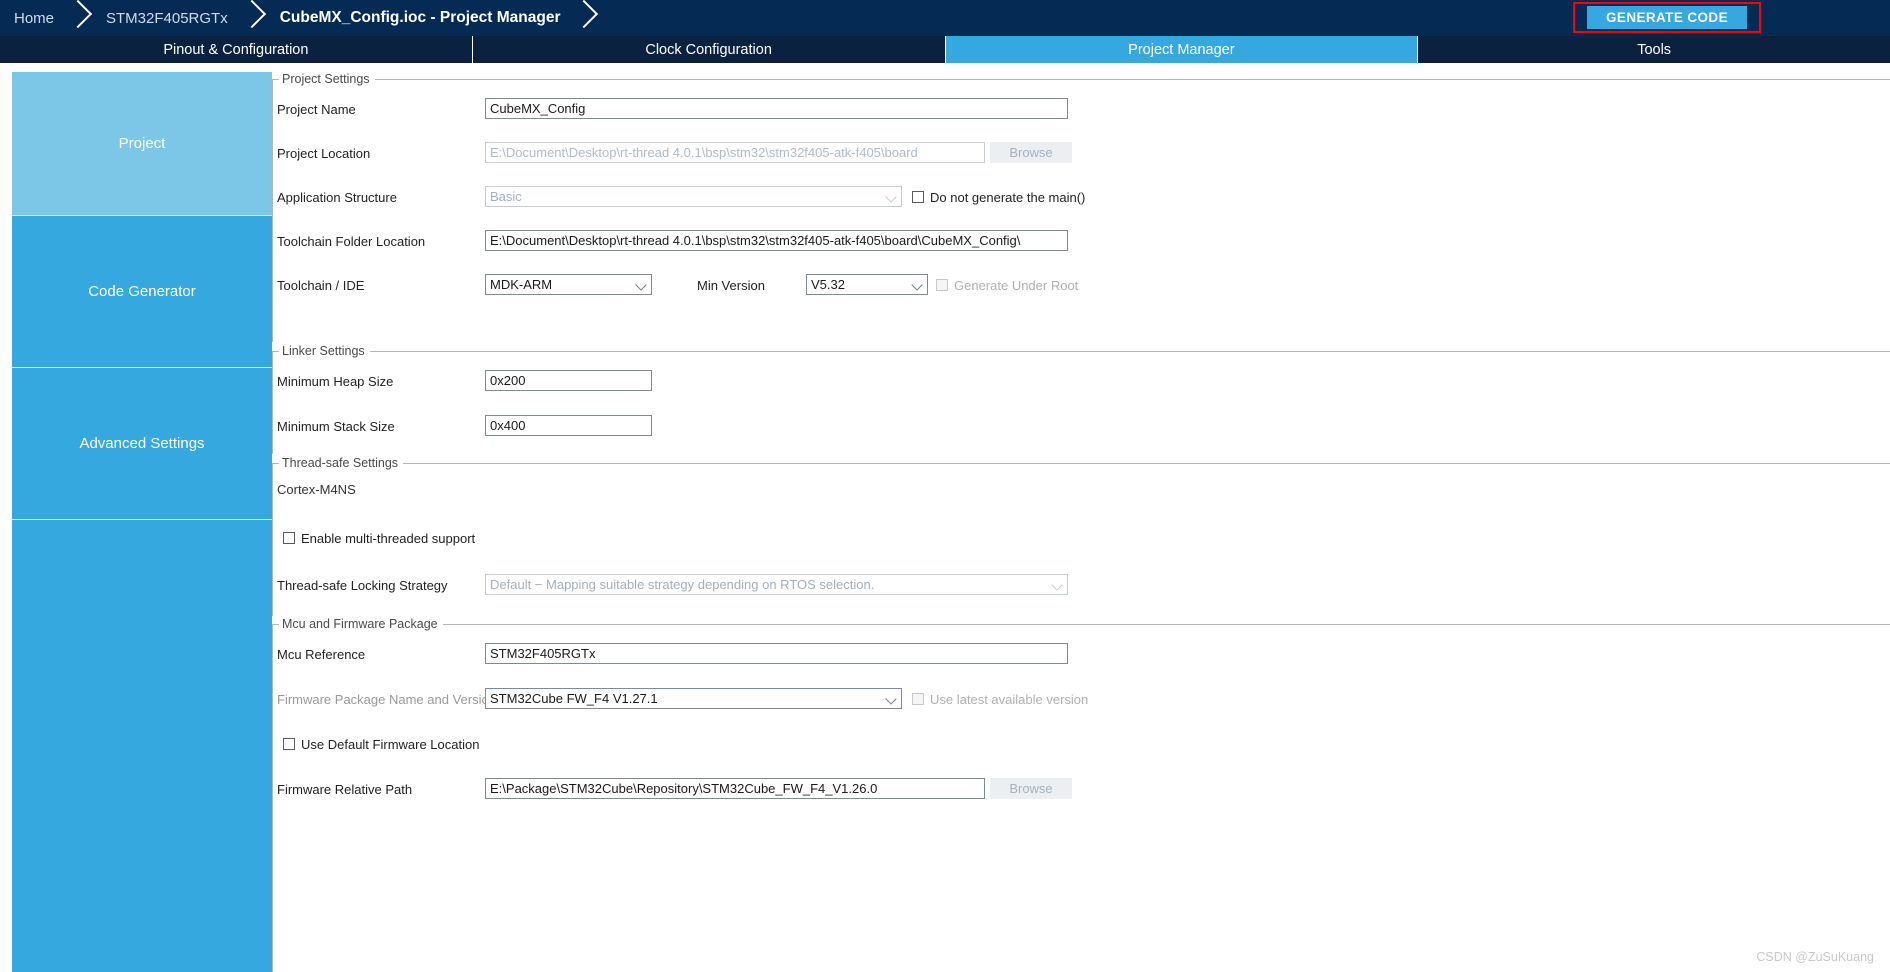 This screenshot has height=972, width=1890. I want to click on project-location-browse-button: Browse, so click(1031, 152).